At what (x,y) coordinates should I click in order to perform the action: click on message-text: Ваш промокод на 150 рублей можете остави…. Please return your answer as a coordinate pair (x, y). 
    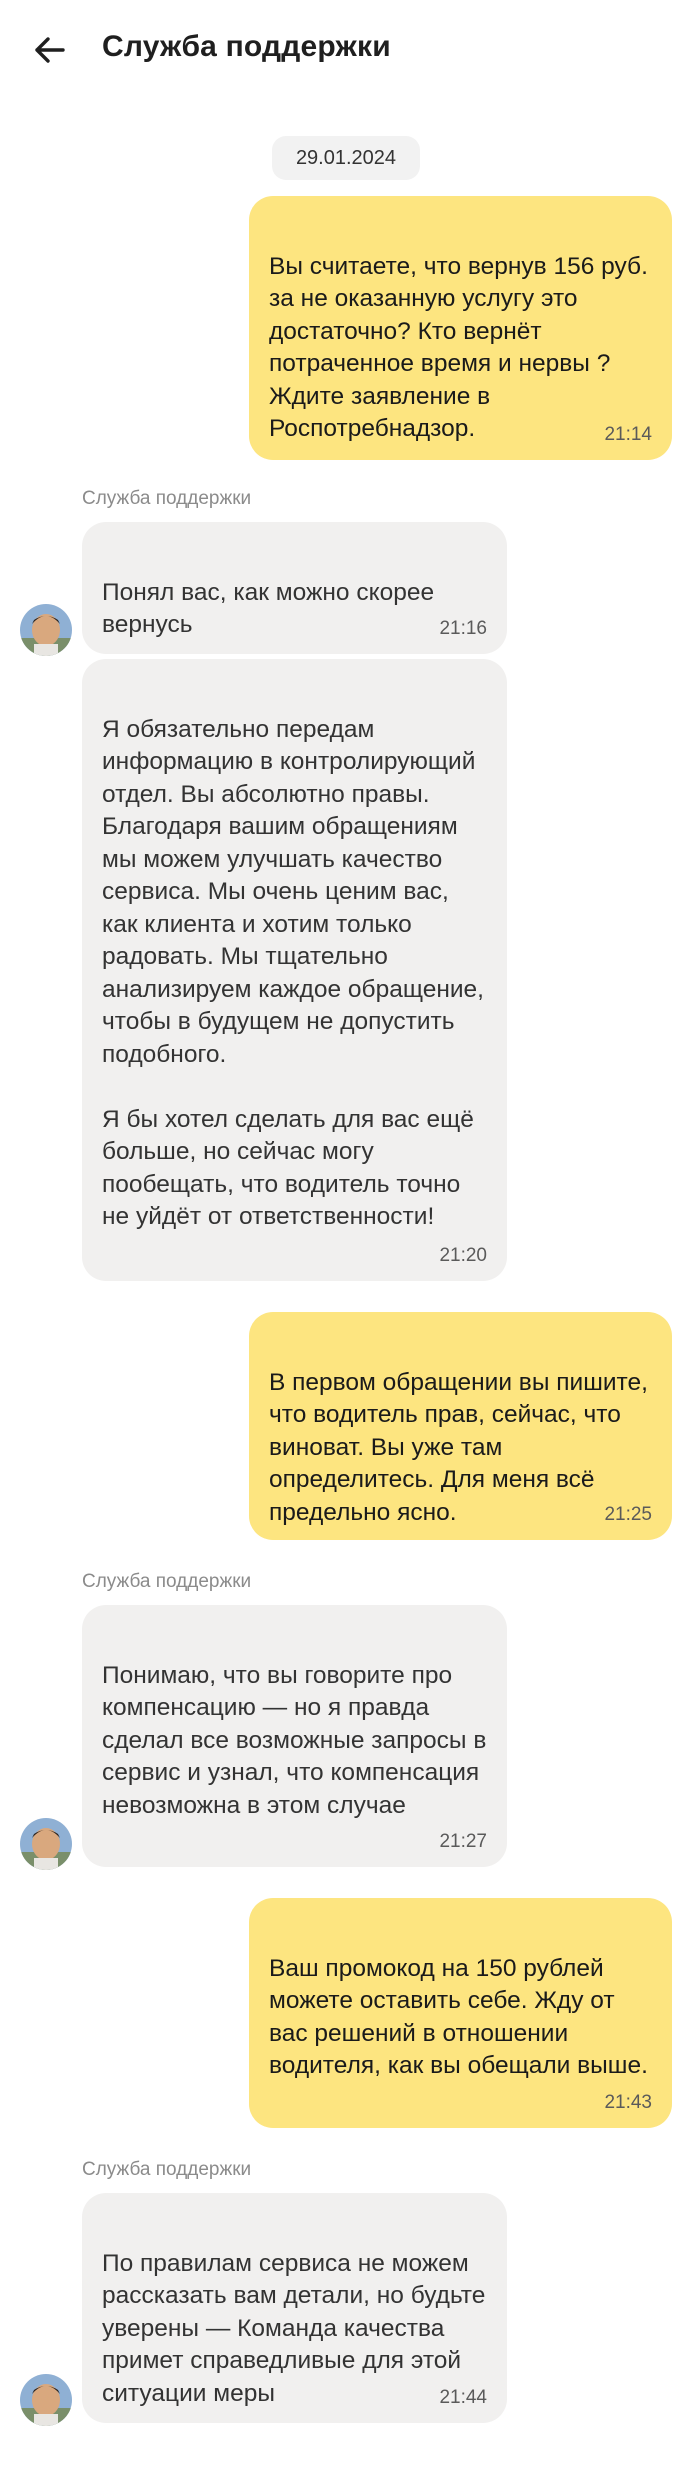
    Looking at the image, I should click on (458, 2017).